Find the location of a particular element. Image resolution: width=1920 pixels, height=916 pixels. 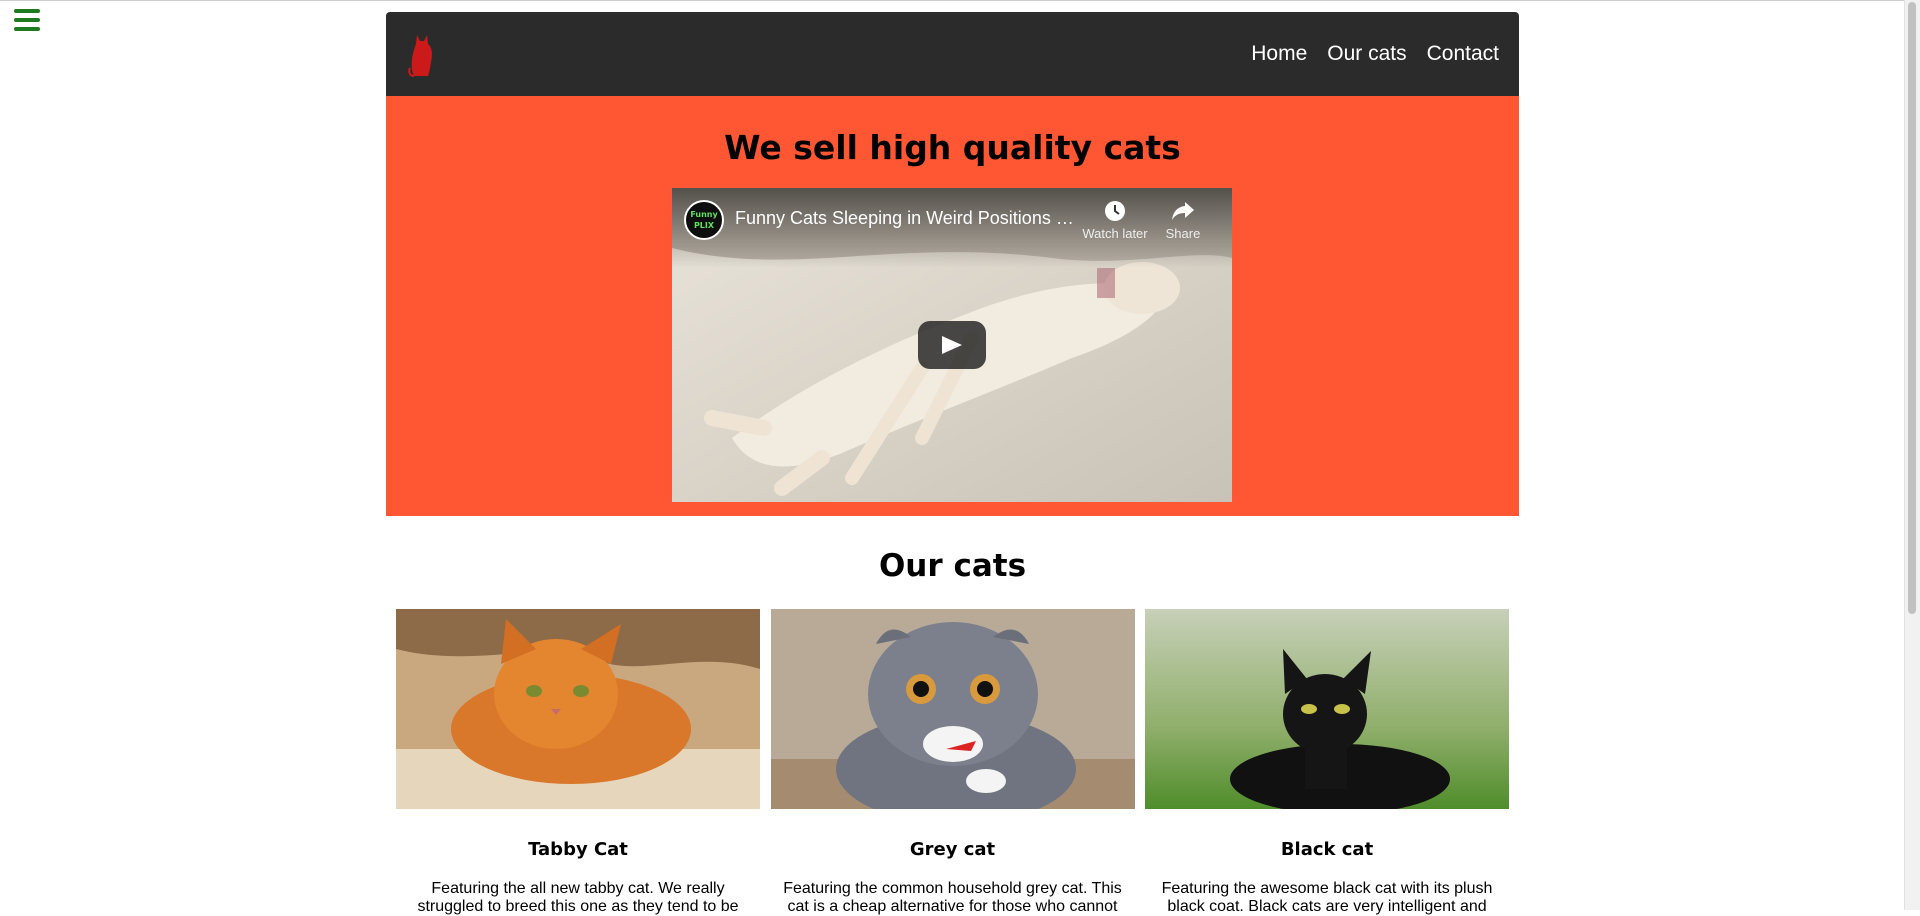

nav-our-cats-link: Our cats is located at coordinates (1366, 54).